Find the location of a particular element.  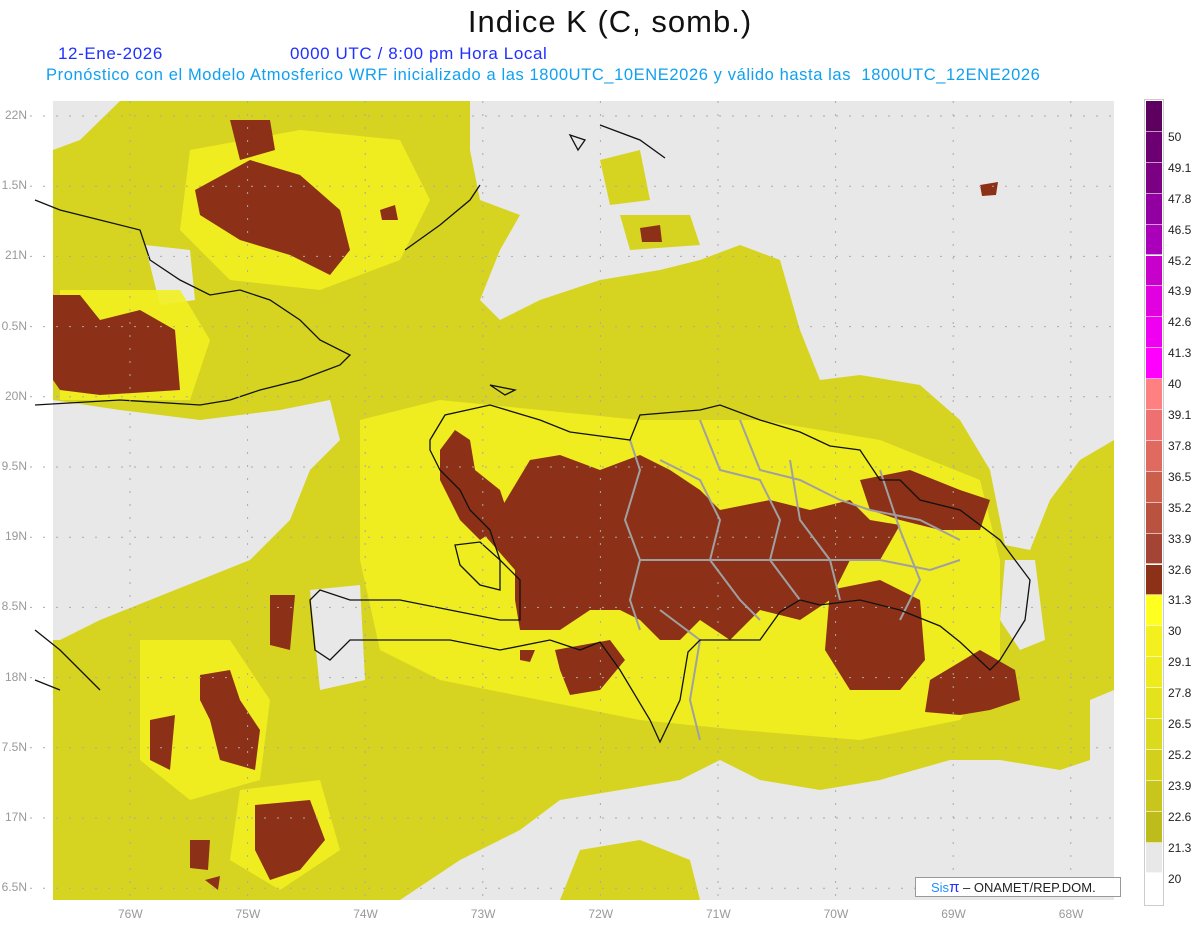

lon-label: 73W is located at coordinates (483, 914).